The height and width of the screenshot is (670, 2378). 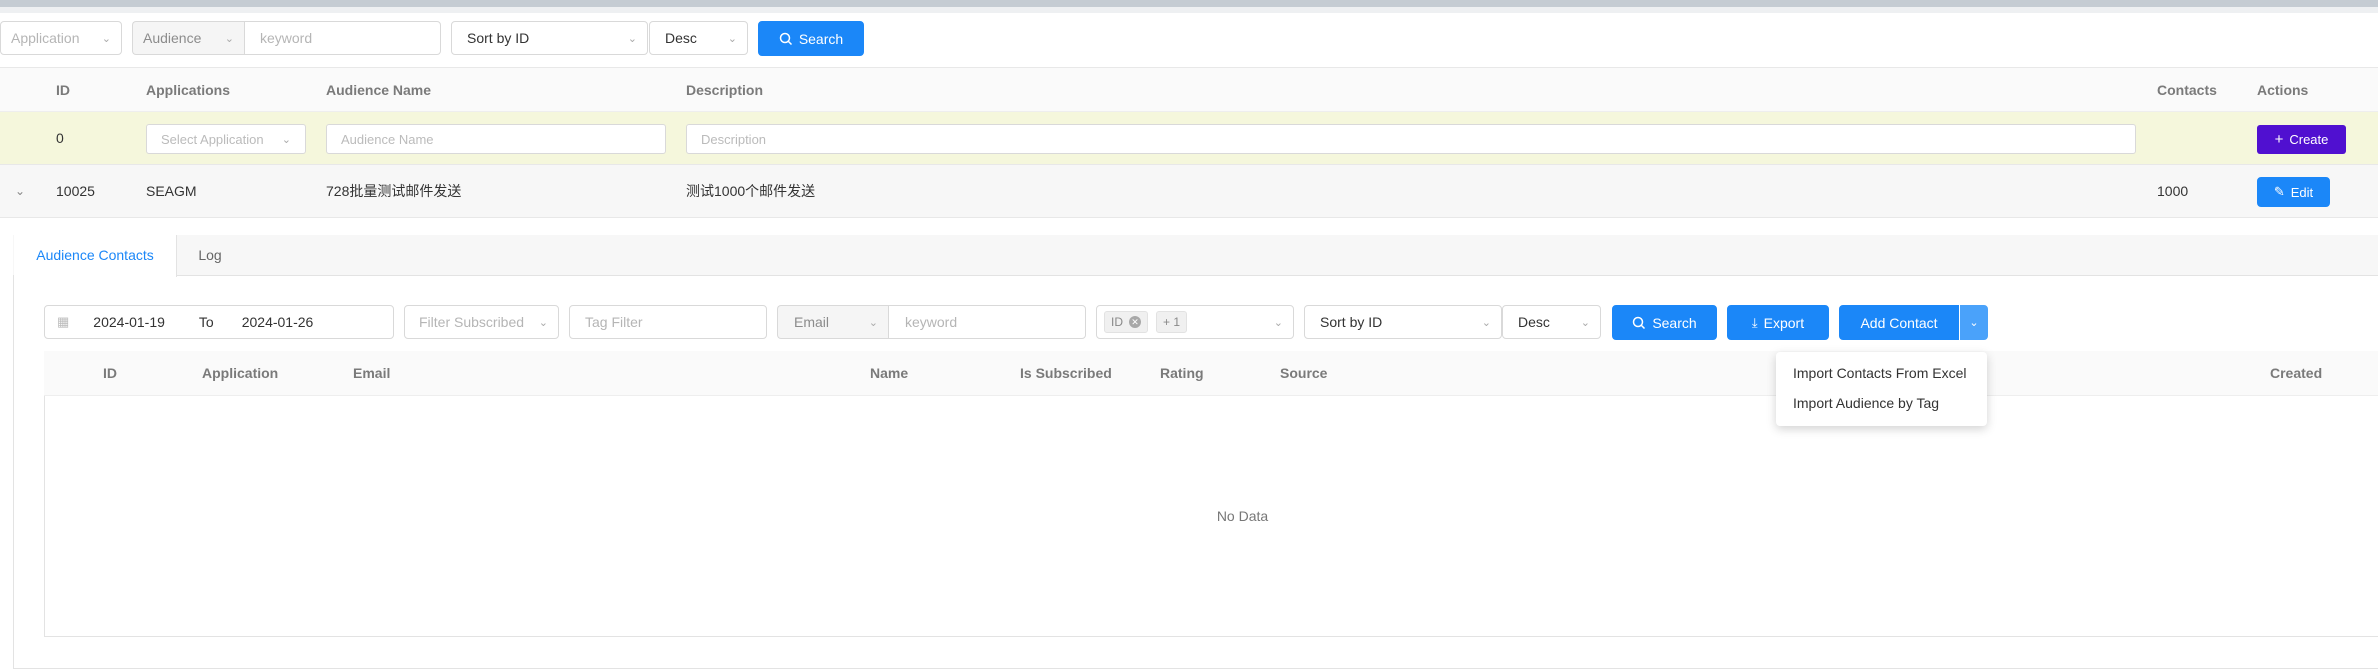 What do you see at coordinates (1866, 403) in the screenshot?
I see `menu-item-import-tag: Import Audience by Tag` at bounding box center [1866, 403].